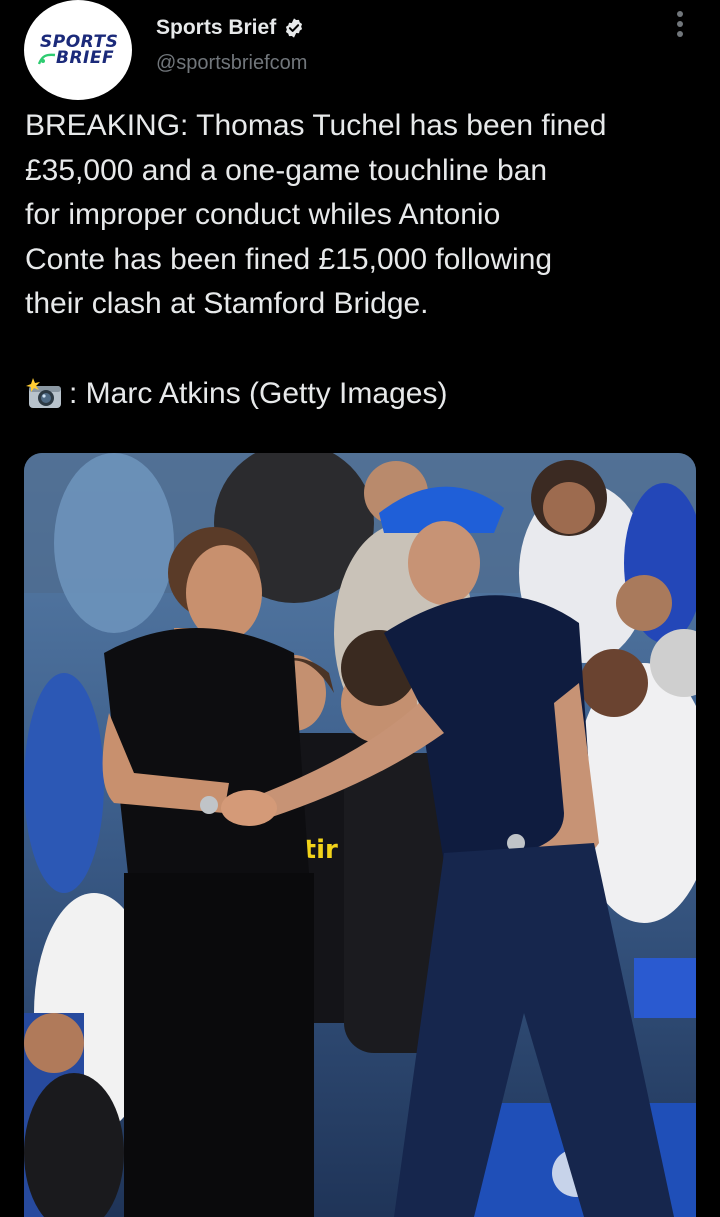 The image size is (720, 1217). I want to click on more-vertical-icon, so click(680, 24).